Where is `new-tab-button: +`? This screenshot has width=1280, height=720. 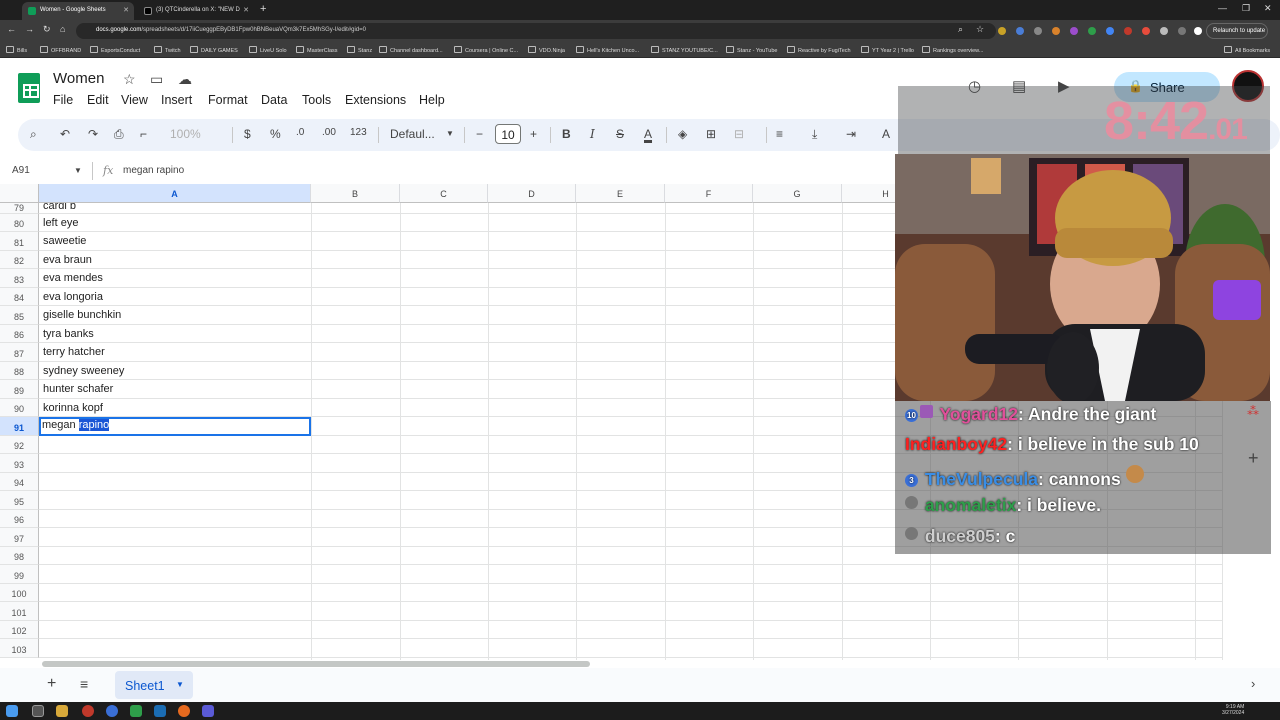 new-tab-button: + is located at coordinates (263, 9).